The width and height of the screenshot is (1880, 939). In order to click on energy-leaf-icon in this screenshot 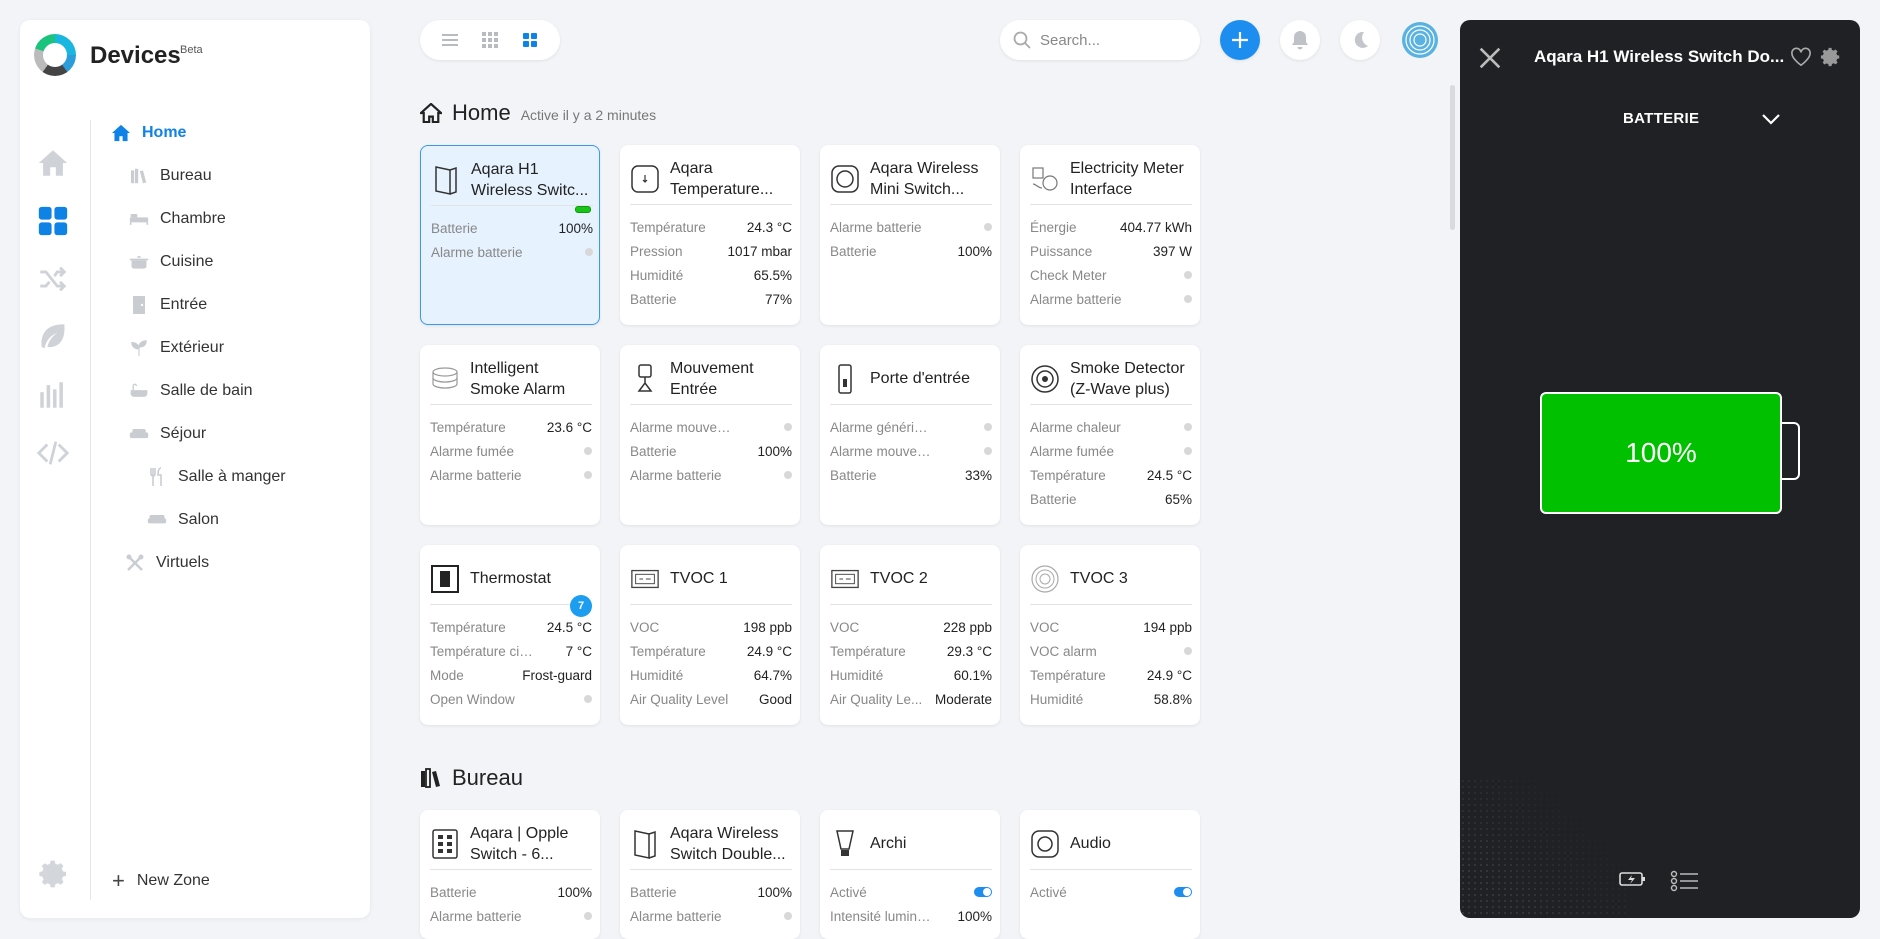, I will do `click(53, 337)`.